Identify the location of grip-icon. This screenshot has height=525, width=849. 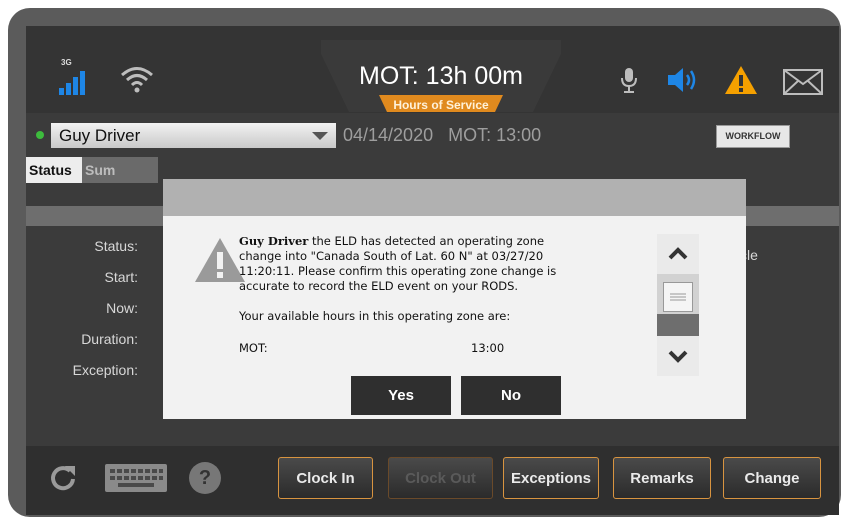
(678, 297).